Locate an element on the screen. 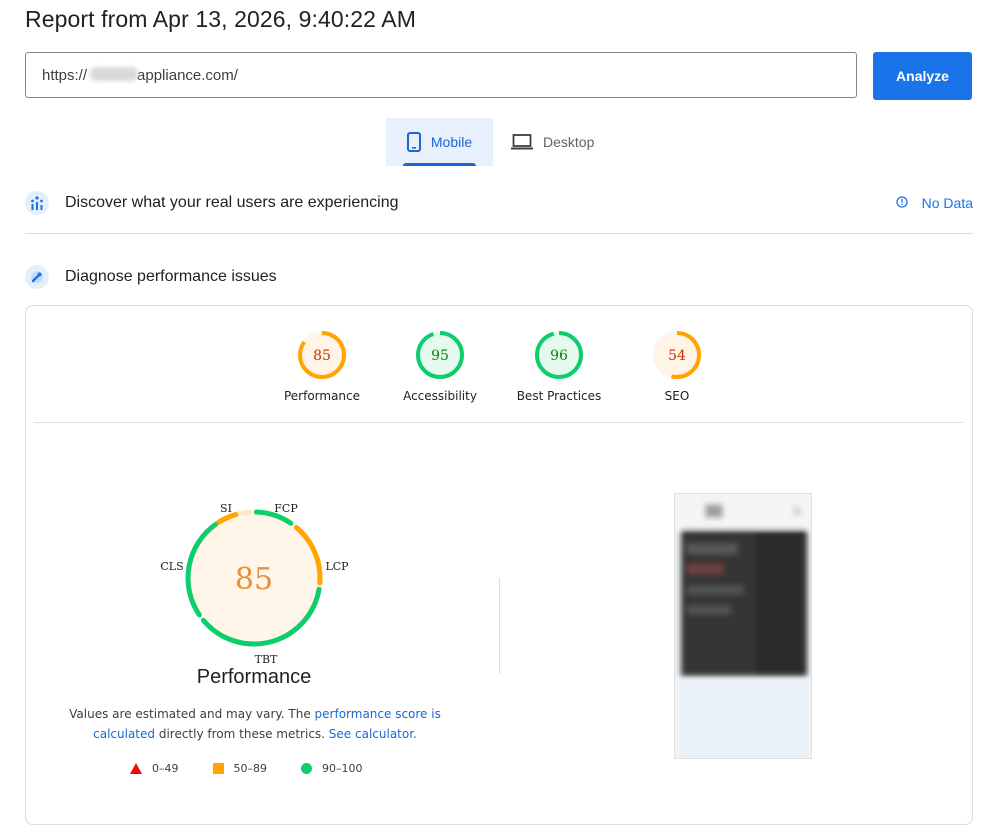  triangle-icon is located at coordinates (136, 768).